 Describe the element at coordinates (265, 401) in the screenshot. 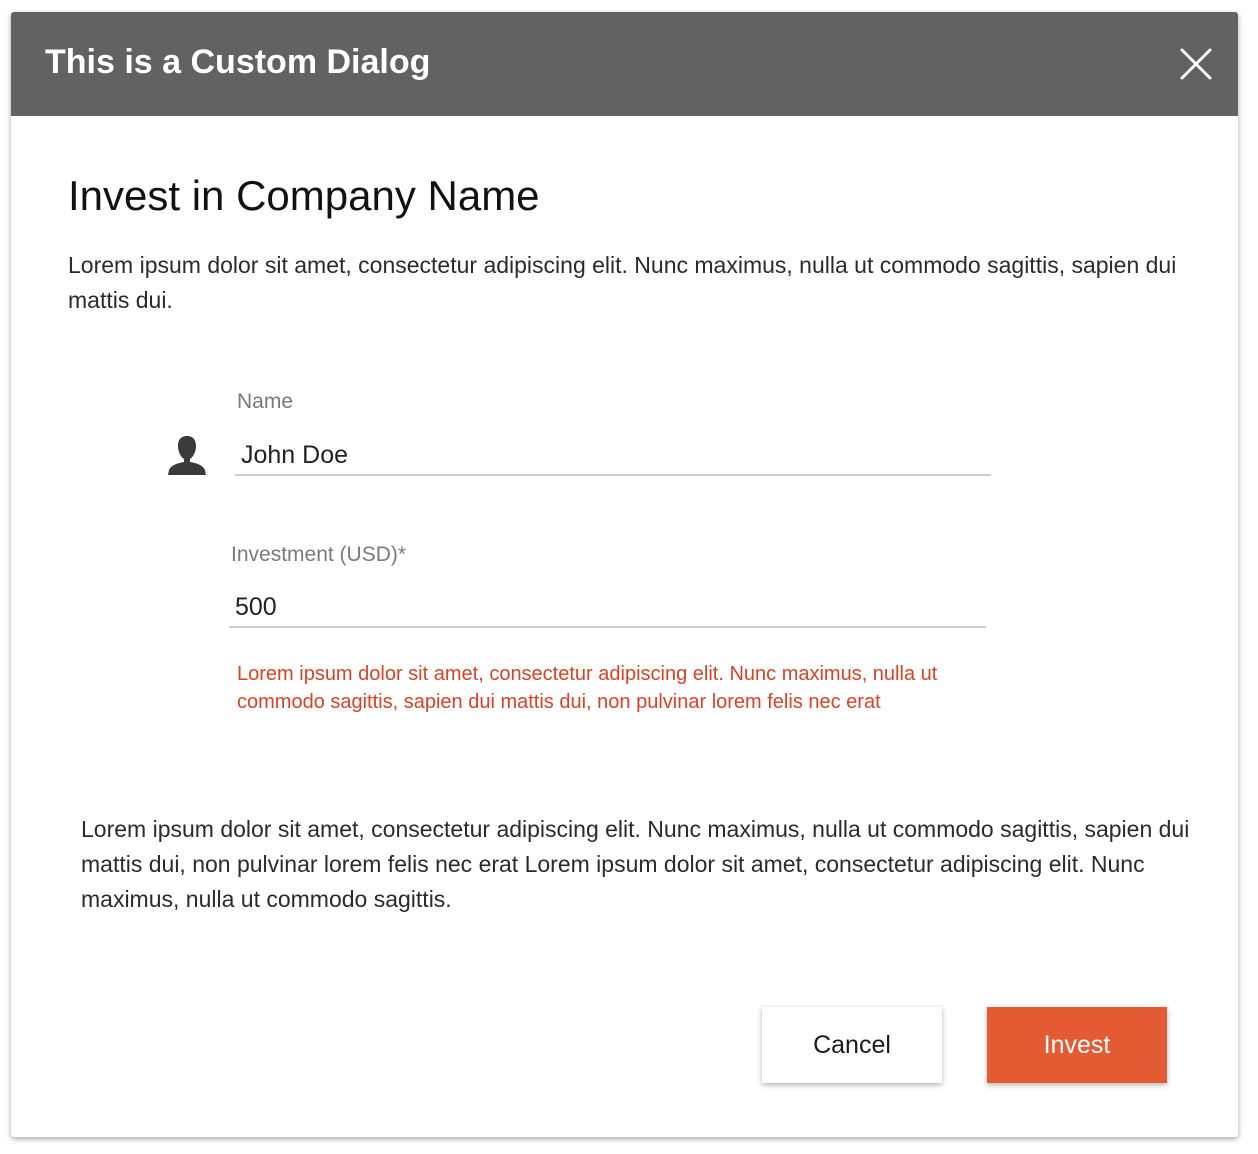

I see `name-label: Name` at that location.